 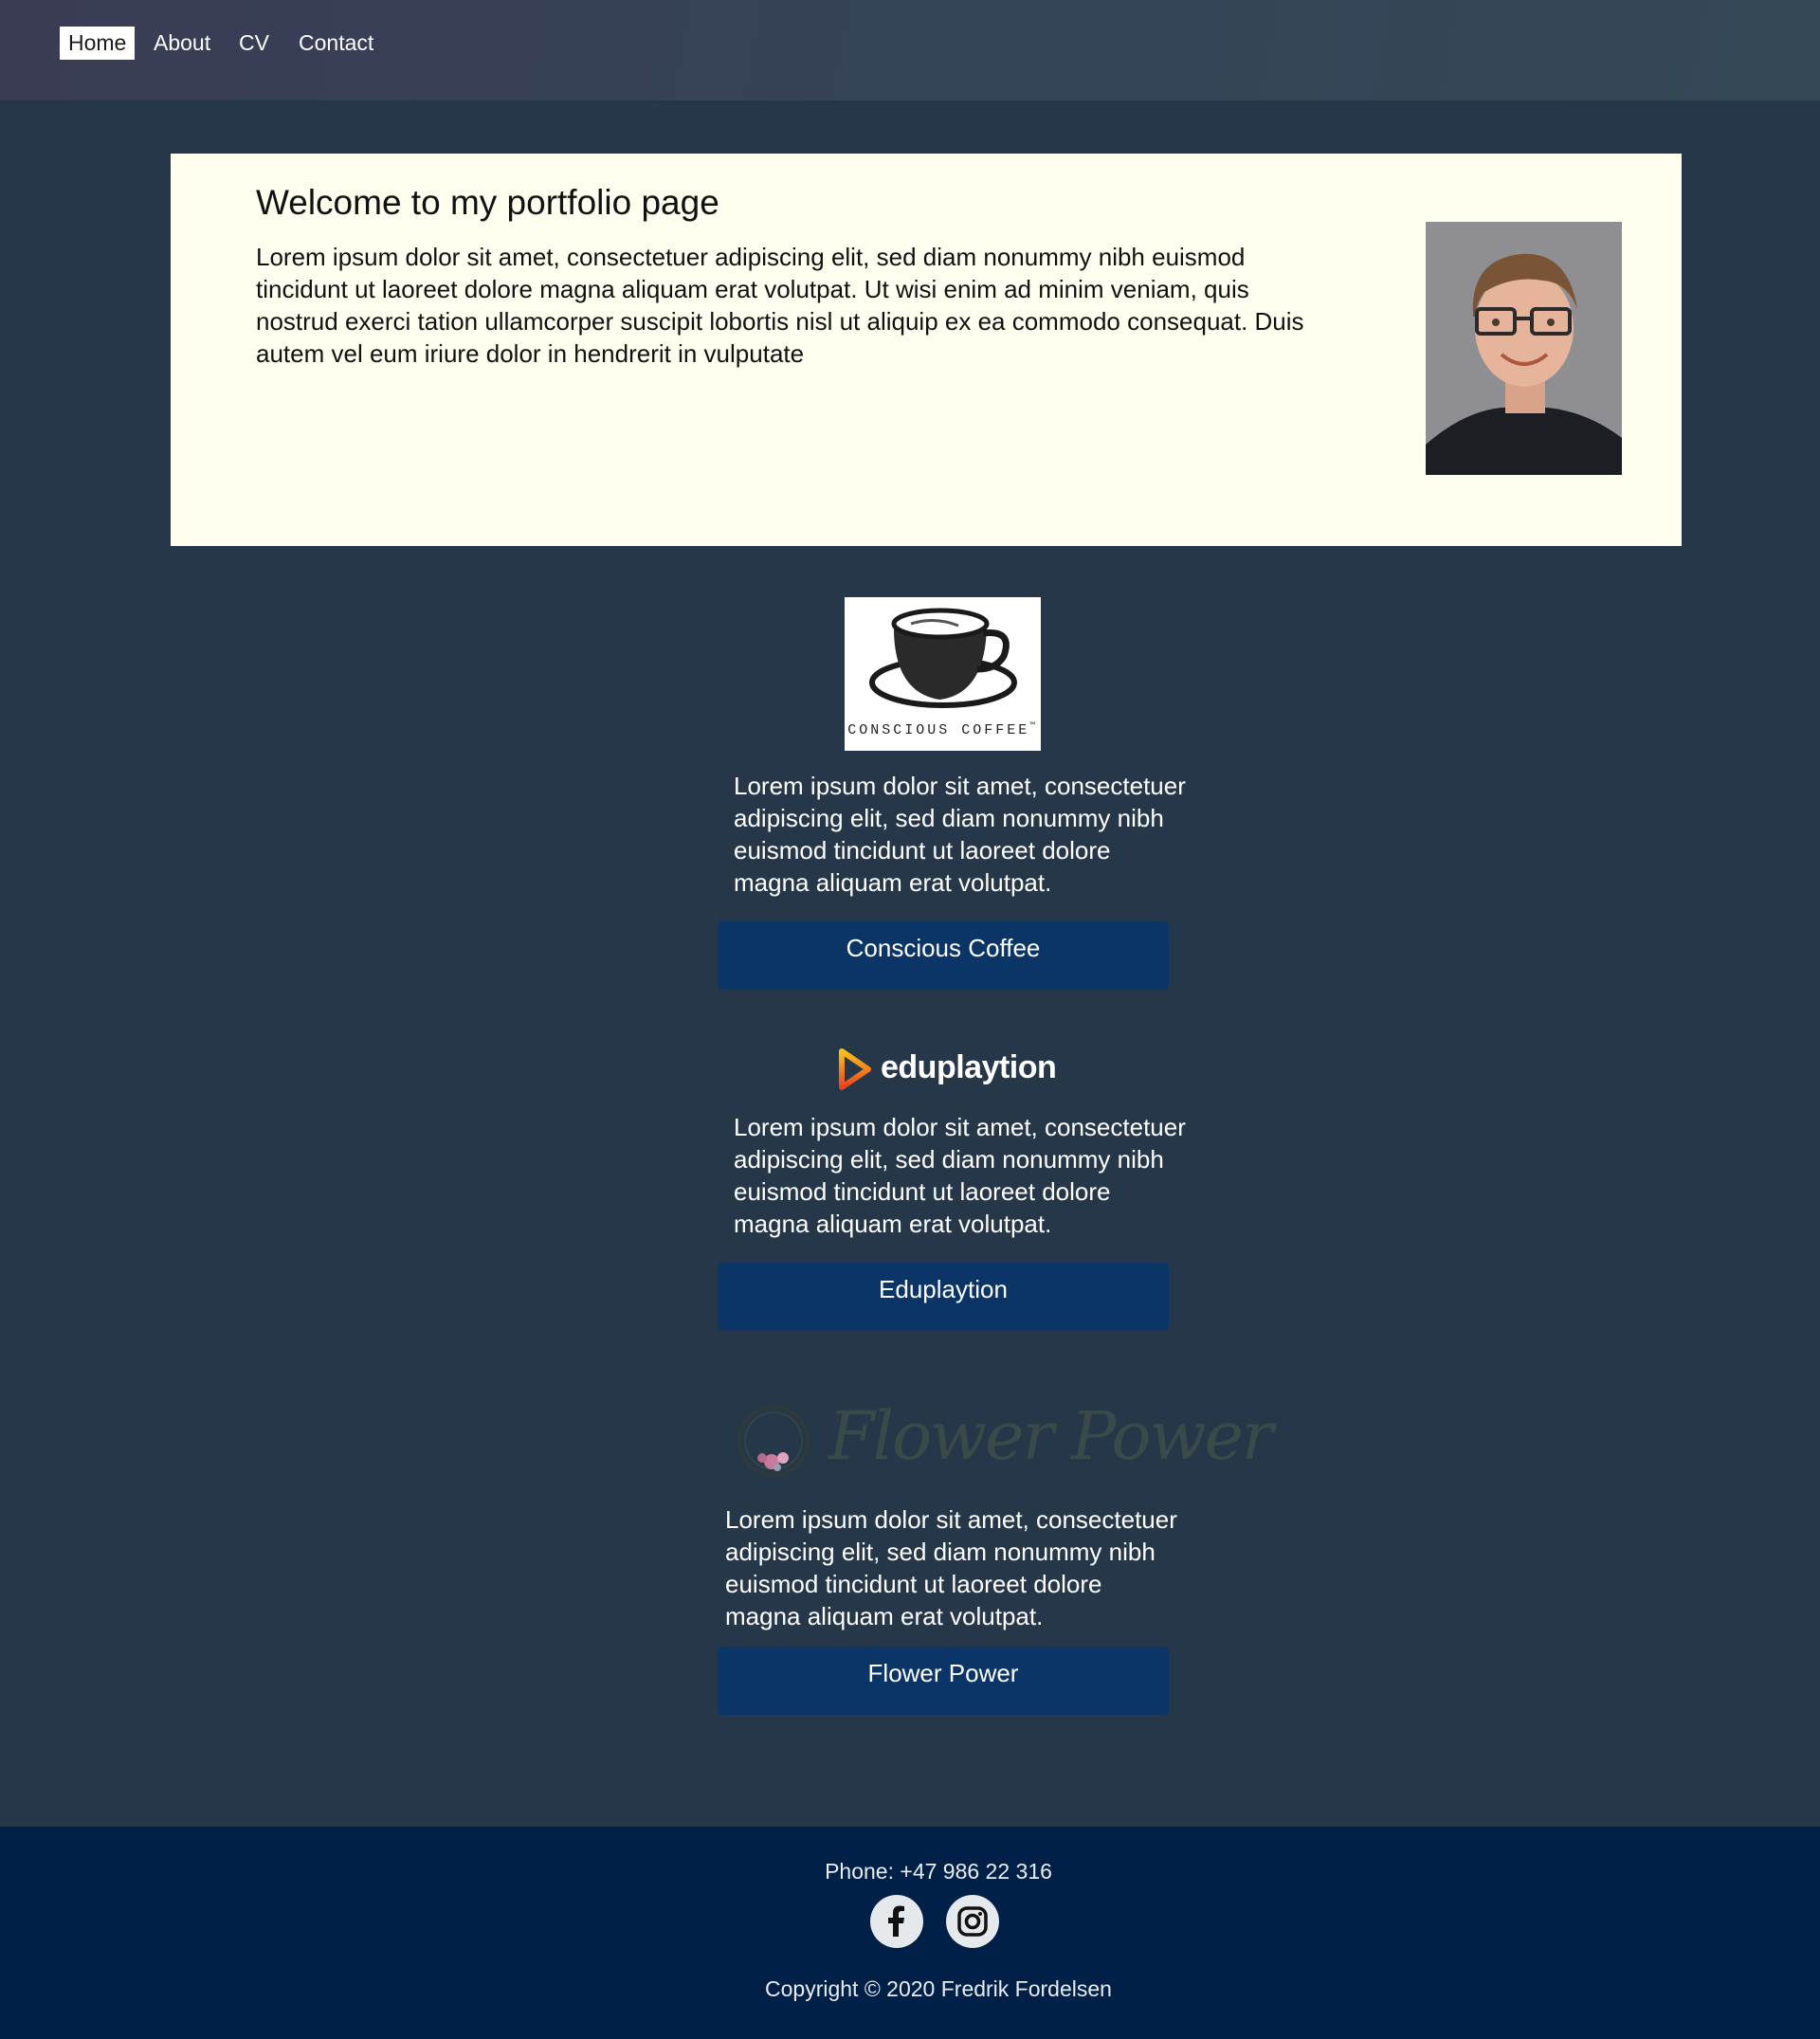 I want to click on eduplaytion-button: Eduplaytion, so click(x=943, y=1297).